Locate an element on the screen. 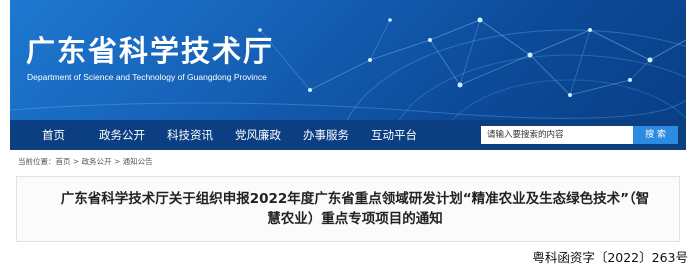 The height and width of the screenshot is (274, 698). search-input is located at coordinates (557, 135).